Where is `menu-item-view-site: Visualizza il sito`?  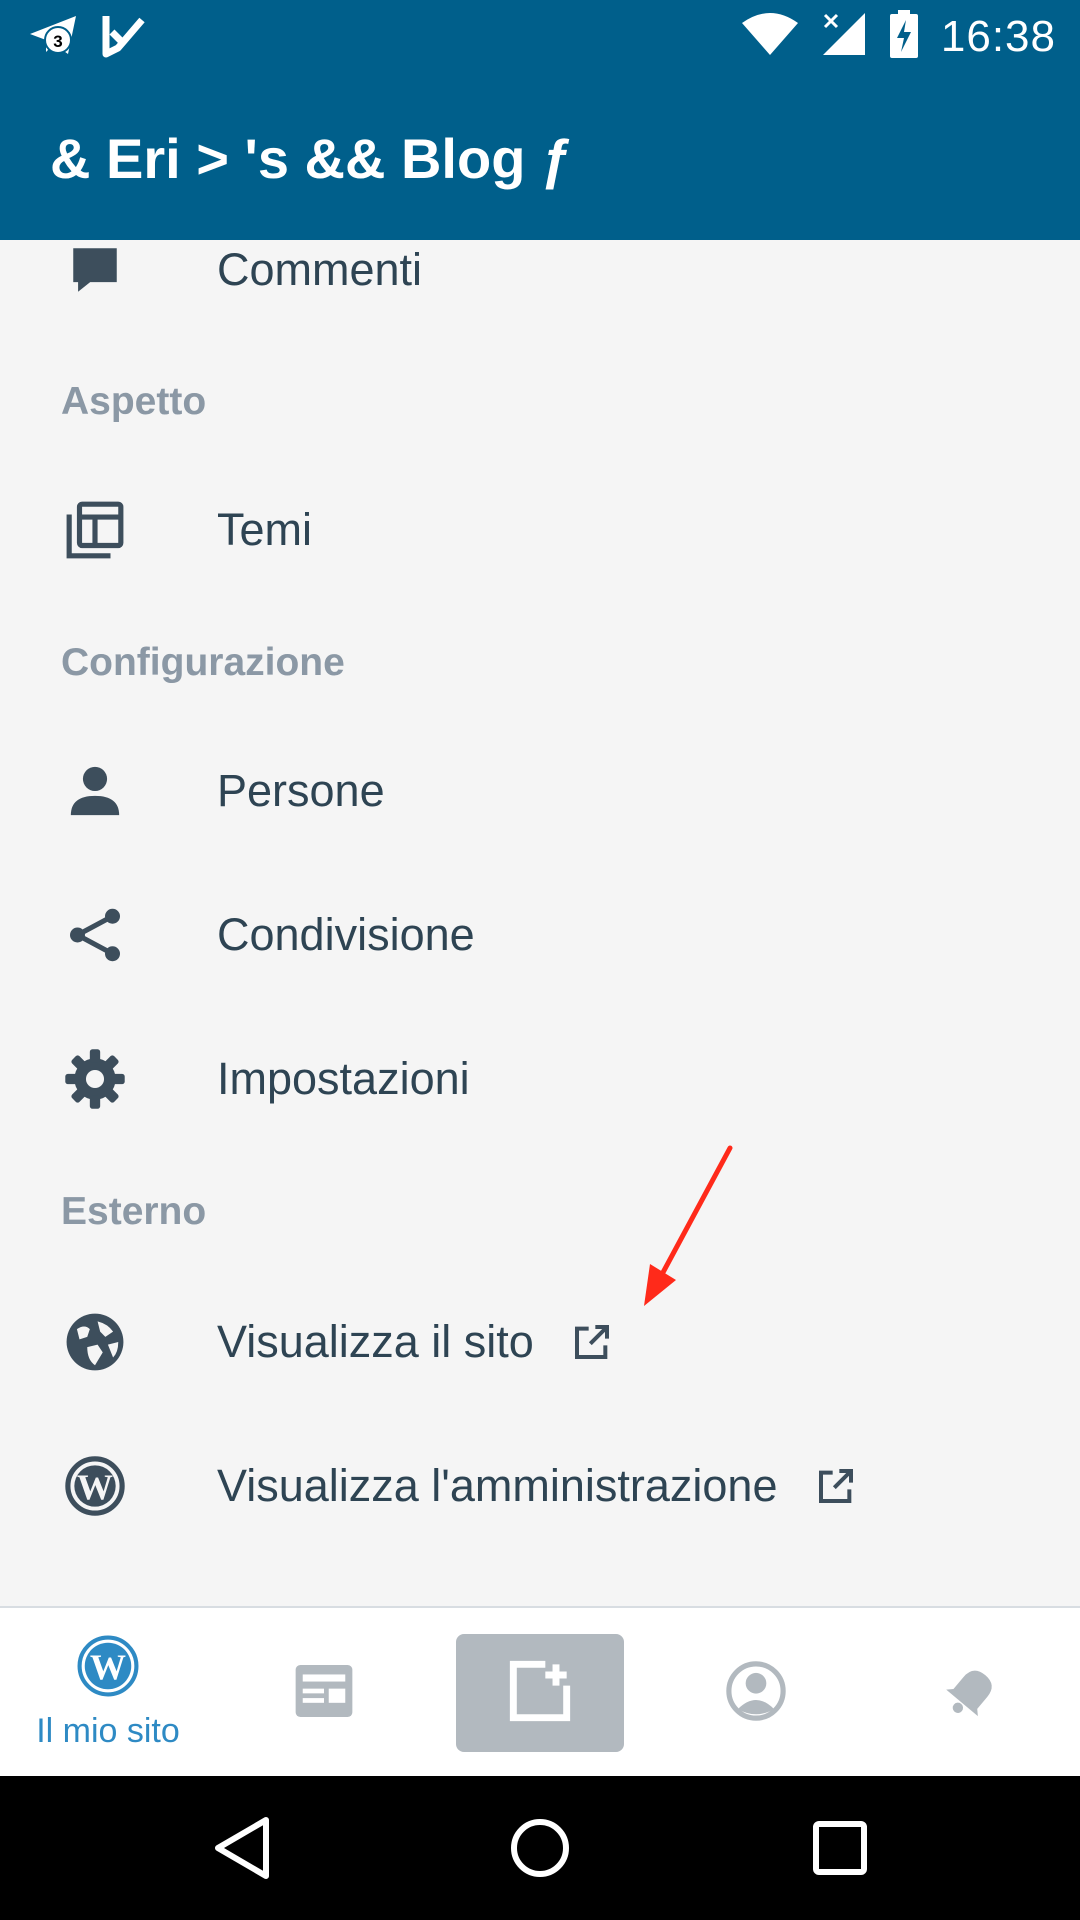
menu-item-view-site: Visualizza il sito is located at coordinates (540, 1342).